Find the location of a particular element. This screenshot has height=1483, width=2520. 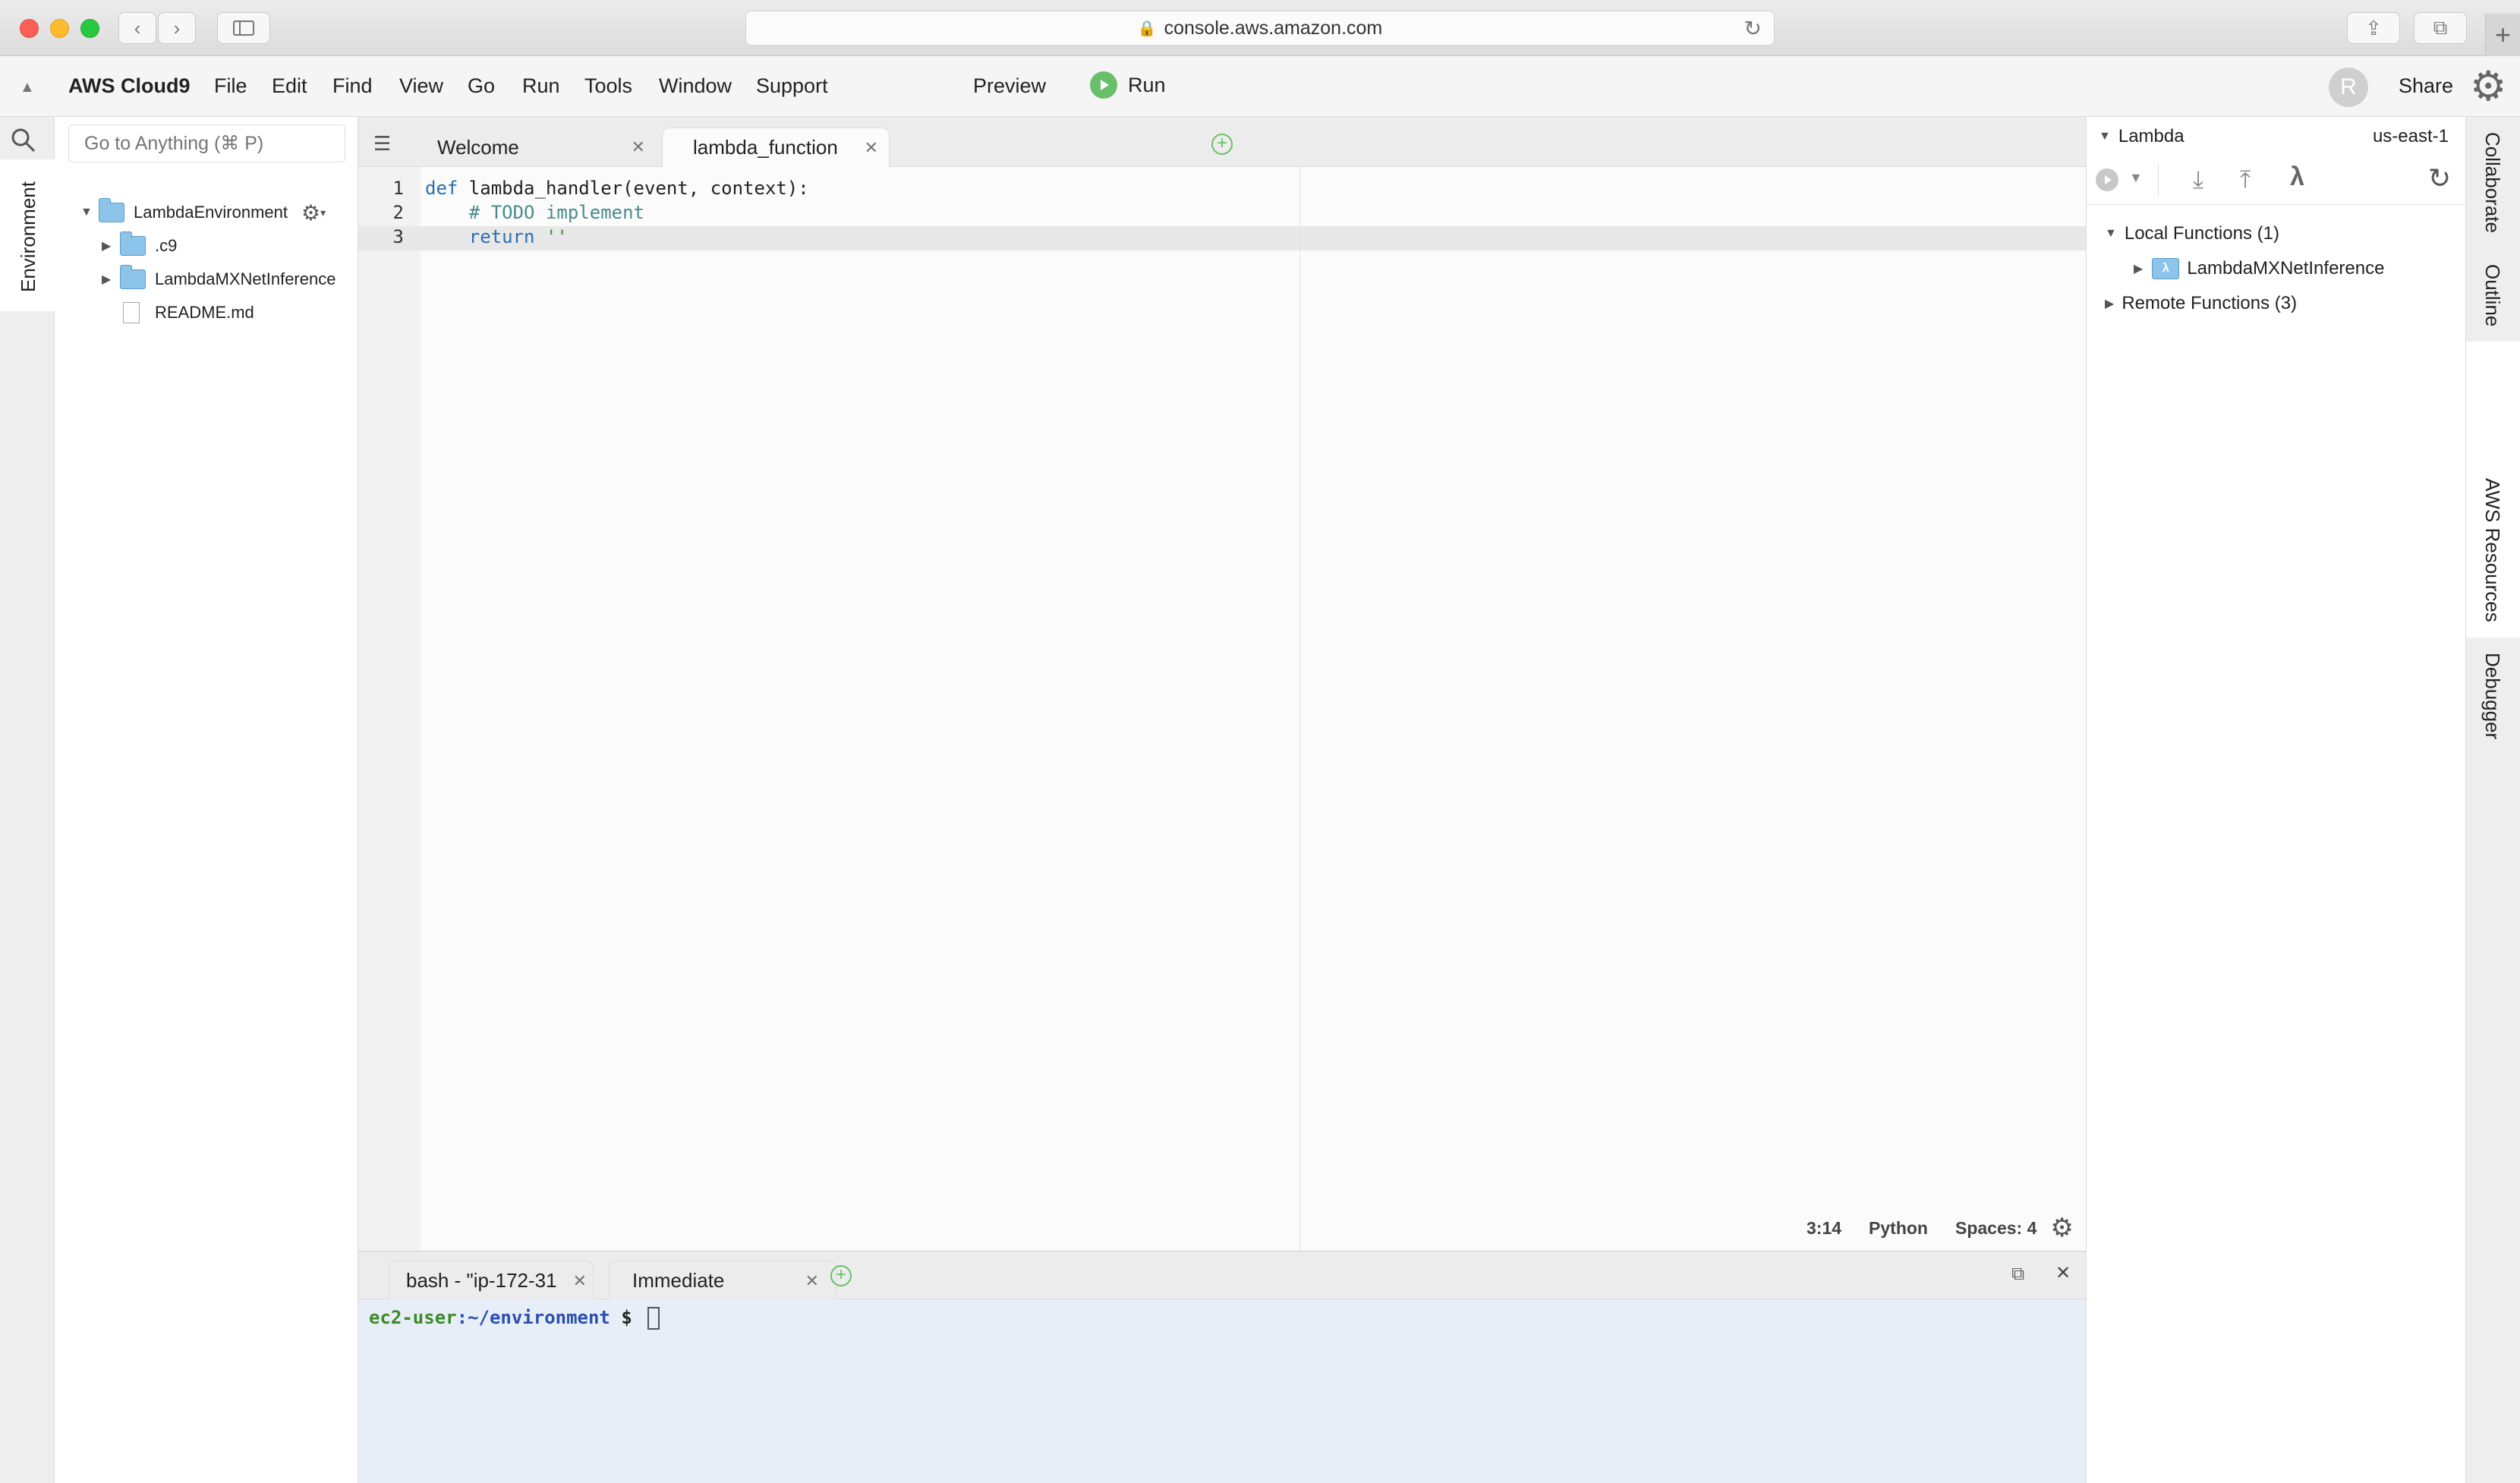

goto-anything-input is located at coordinates (206, 143).